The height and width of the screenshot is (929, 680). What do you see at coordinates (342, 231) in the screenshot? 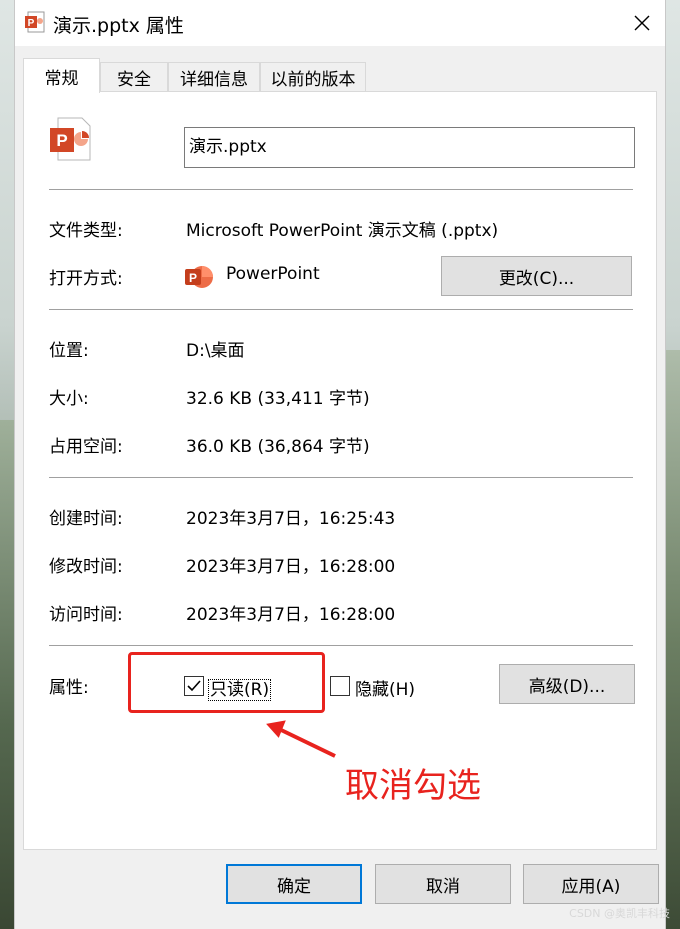
I see `file-type-value: Microsoft PowerPoint 演示文稿 (.pptx)` at bounding box center [342, 231].